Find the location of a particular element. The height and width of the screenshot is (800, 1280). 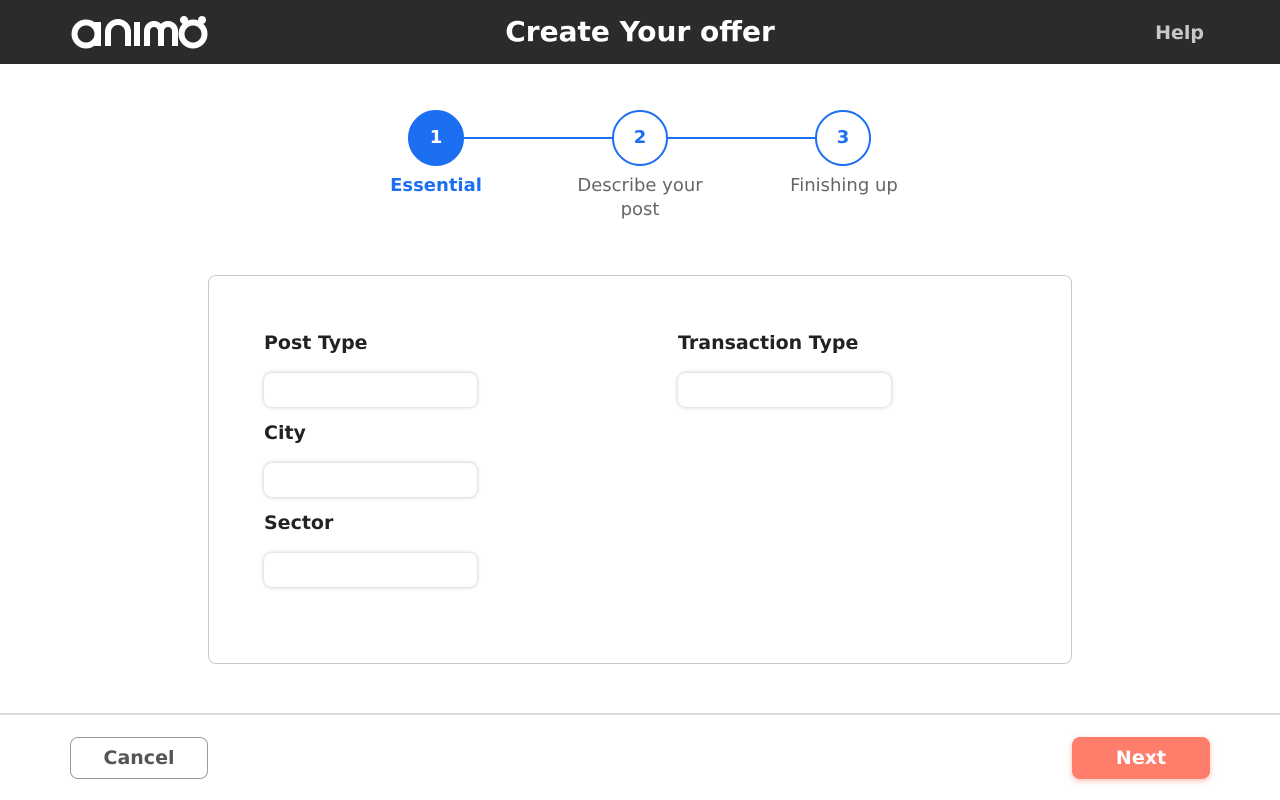

step-2-indicator: 2 is located at coordinates (640, 138).